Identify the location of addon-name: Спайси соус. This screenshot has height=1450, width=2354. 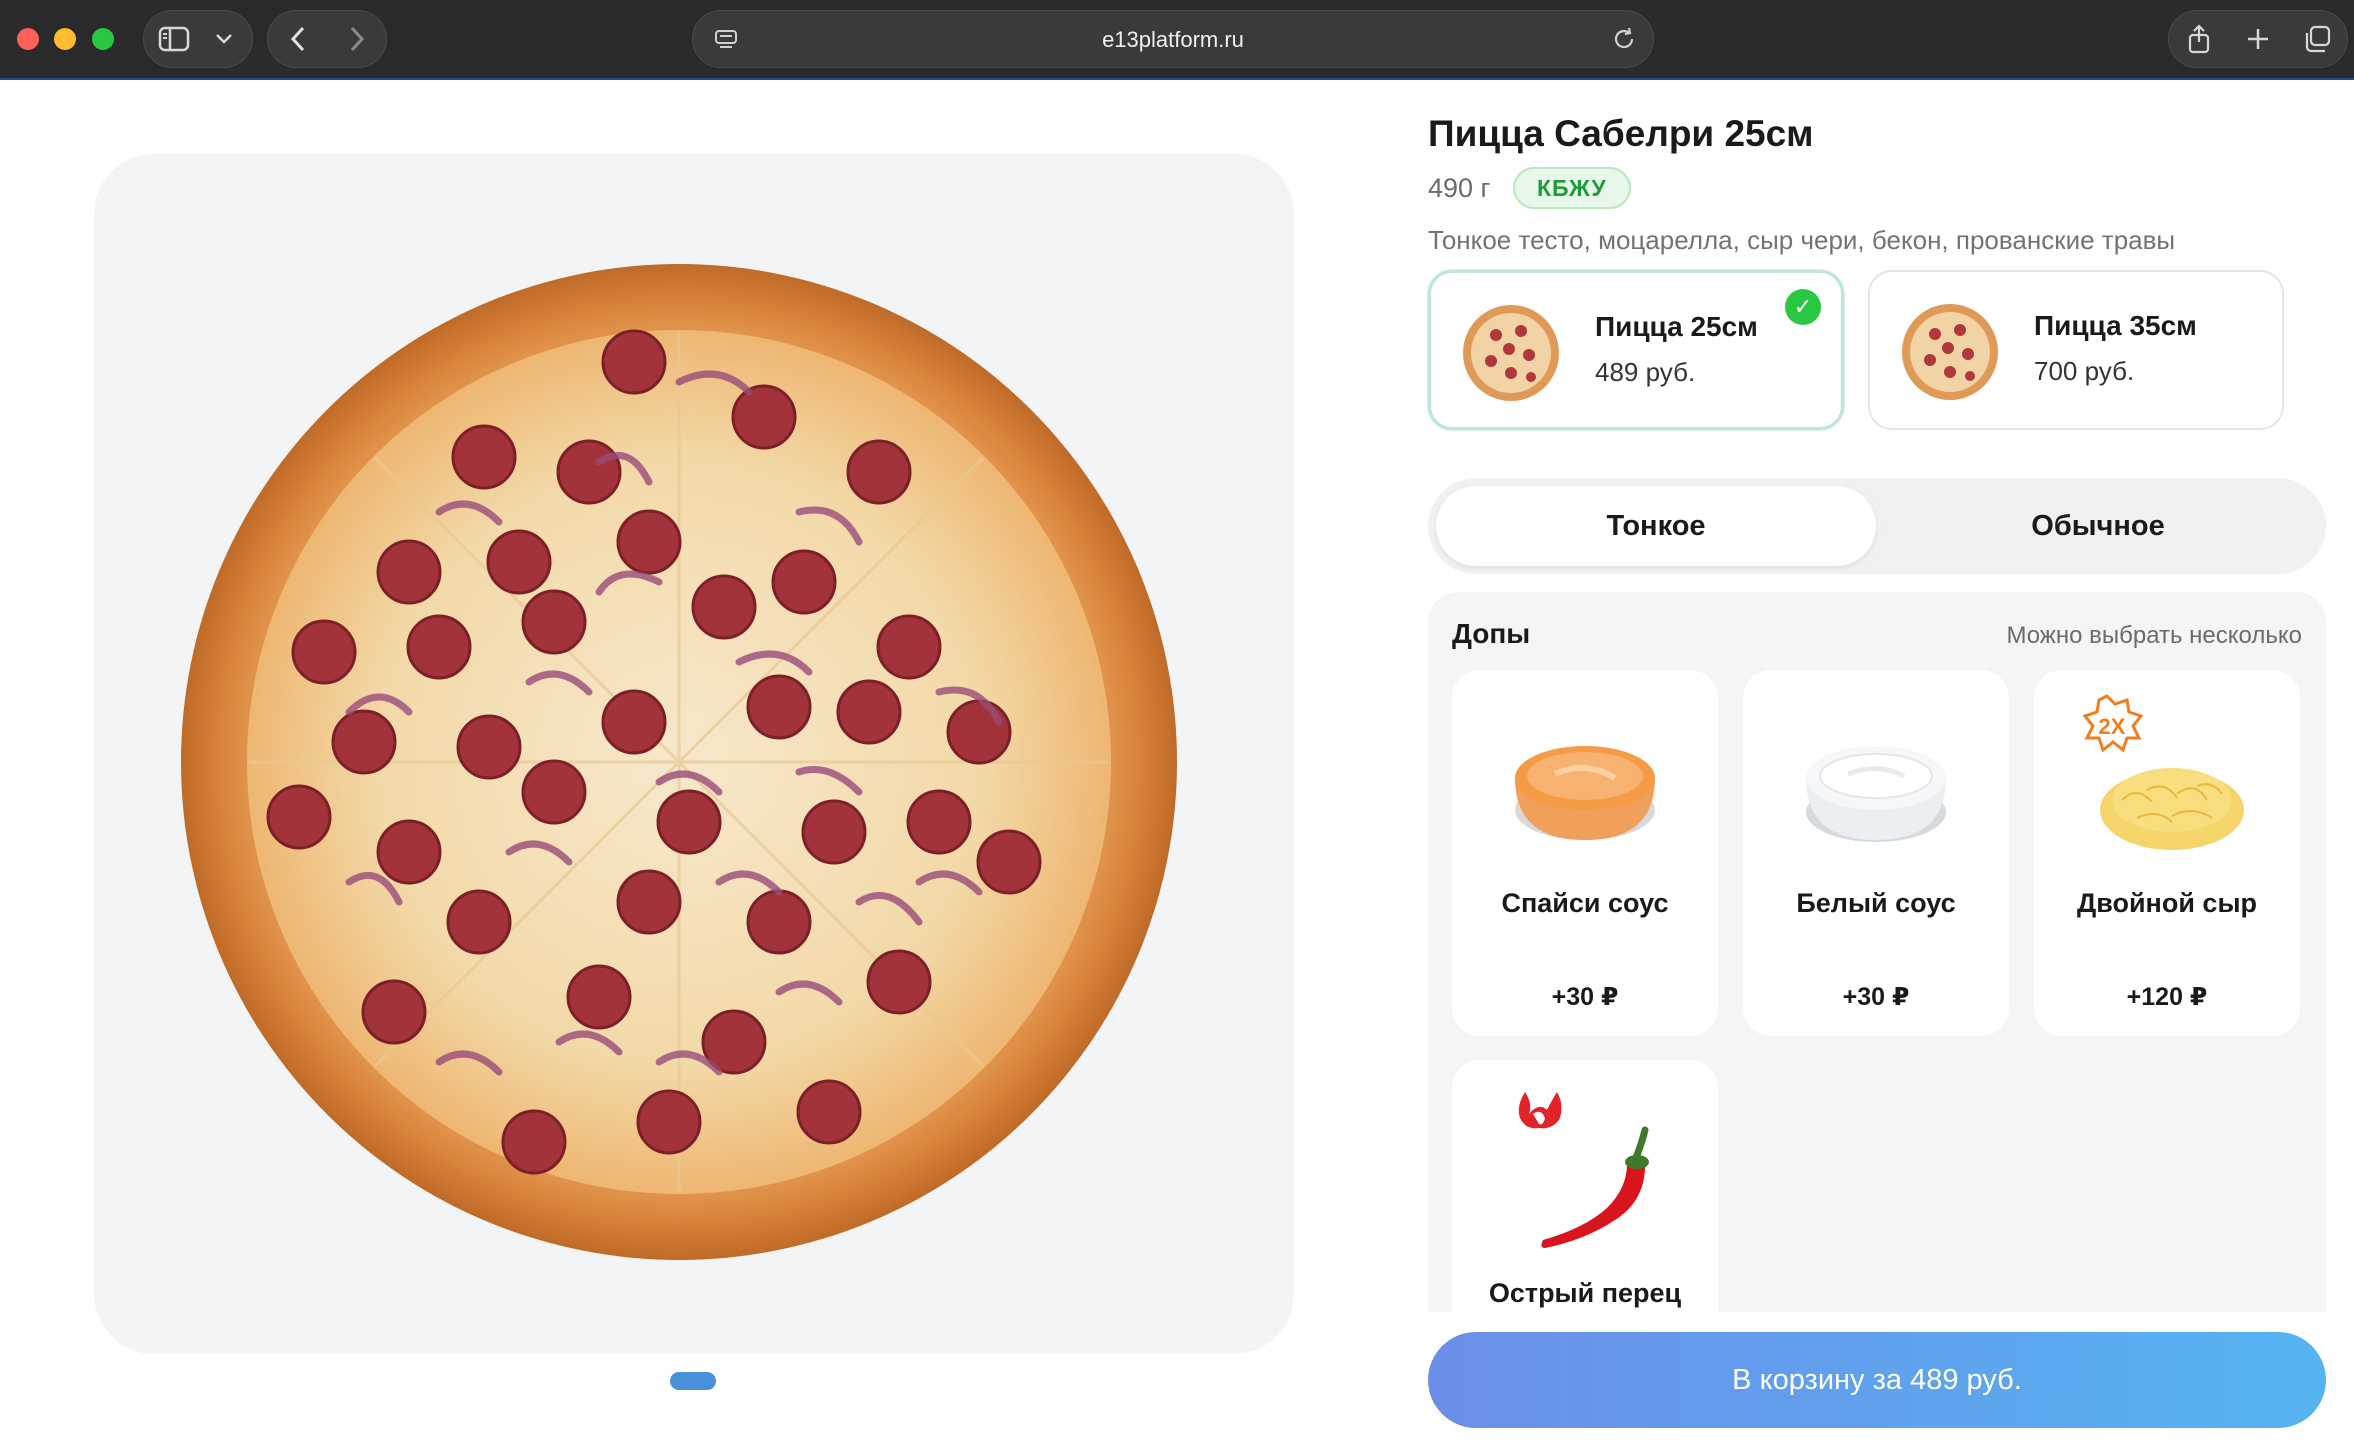
(1585, 903).